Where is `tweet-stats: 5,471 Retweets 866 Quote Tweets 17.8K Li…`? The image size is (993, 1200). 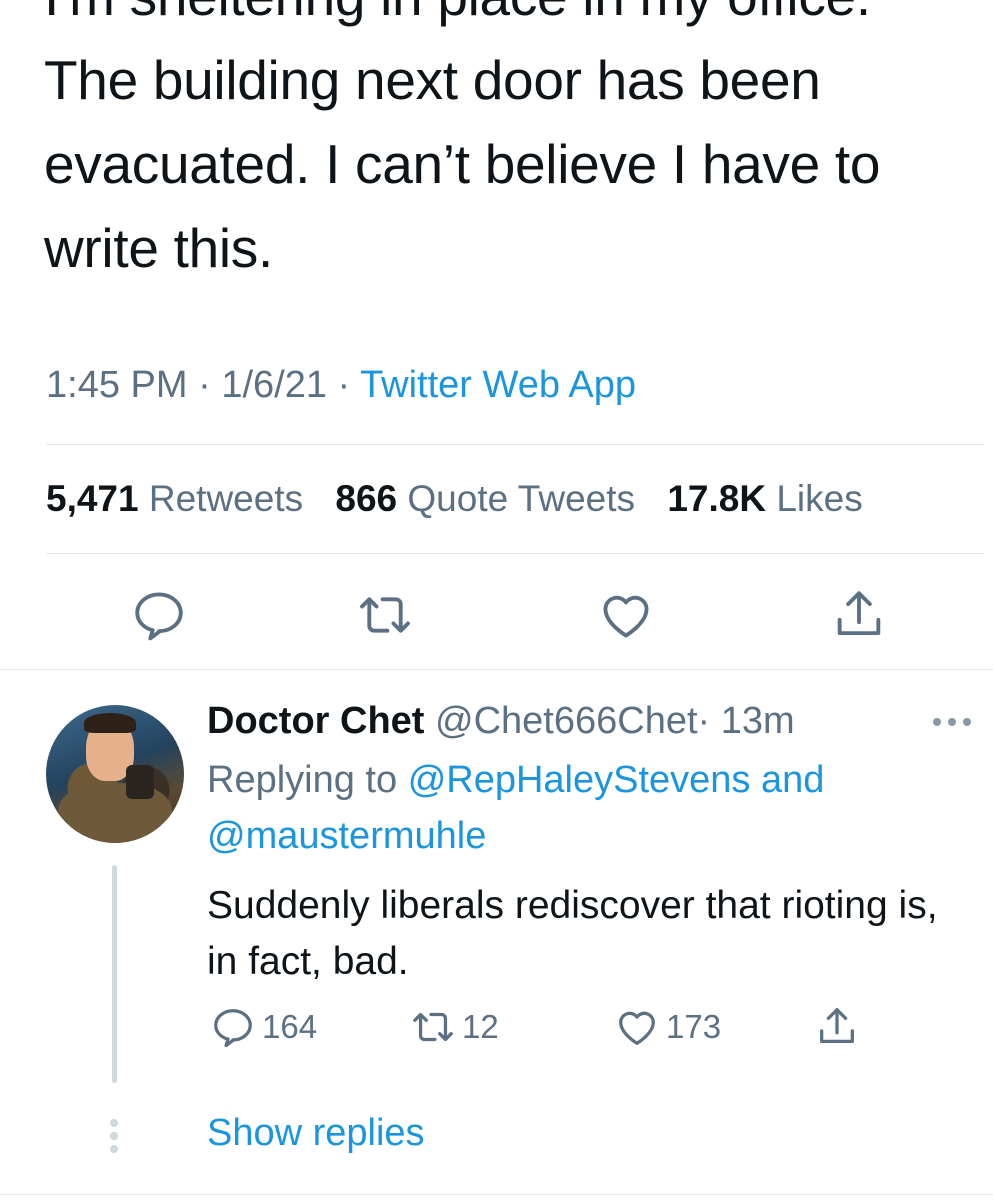 tweet-stats: 5,471 Retweets 866 Quote Tweets 17.8K Li… is located at coordinates (454, 499).